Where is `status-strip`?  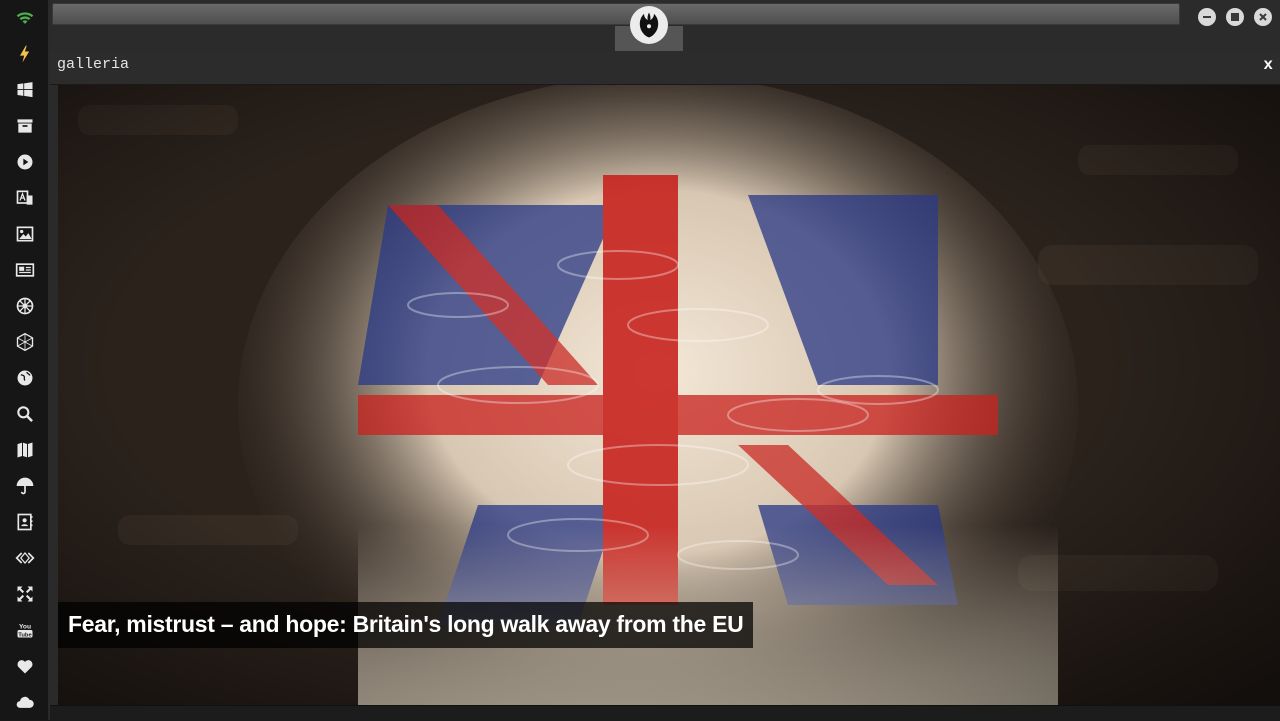
status-strip is located at coordinates (665, 713).